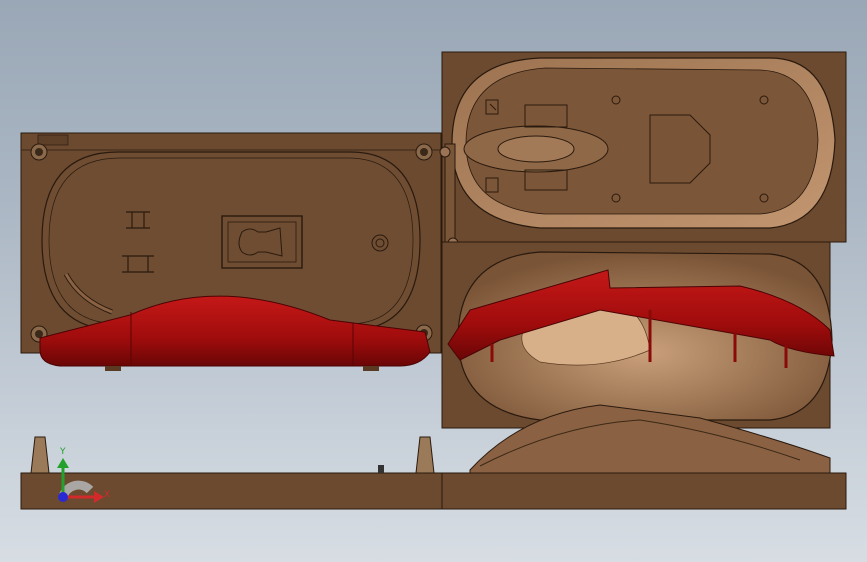 The image size is (867, 562). I want to click on base-right, so click(644, 491).